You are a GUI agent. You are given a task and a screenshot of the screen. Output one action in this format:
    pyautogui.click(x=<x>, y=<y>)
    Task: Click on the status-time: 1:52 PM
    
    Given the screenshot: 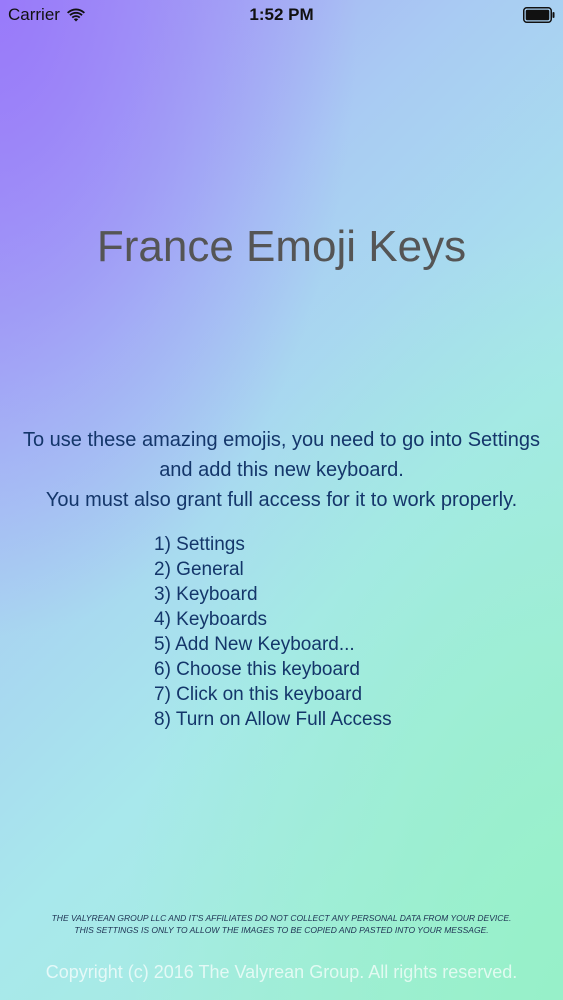 What is the action you would take?
    pyautogui.click(x=281, y=14)
    